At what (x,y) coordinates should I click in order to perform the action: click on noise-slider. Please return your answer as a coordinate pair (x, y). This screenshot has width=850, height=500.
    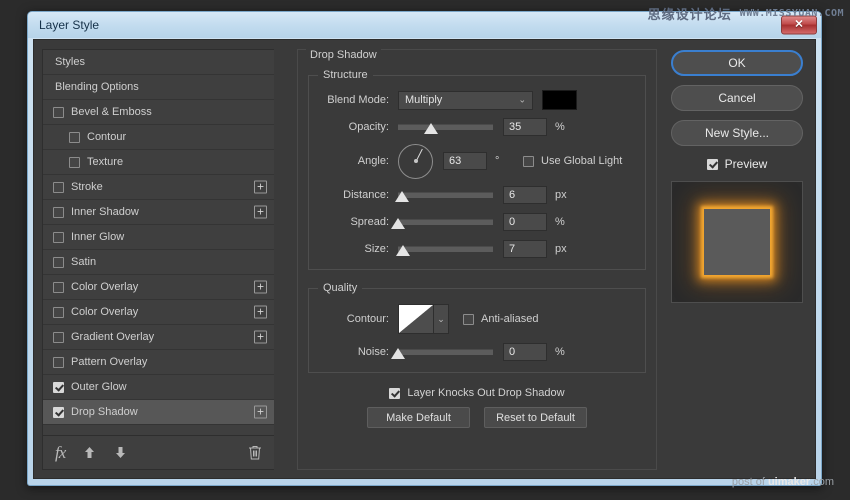
    Looking at the image, I should click on (442, 353).